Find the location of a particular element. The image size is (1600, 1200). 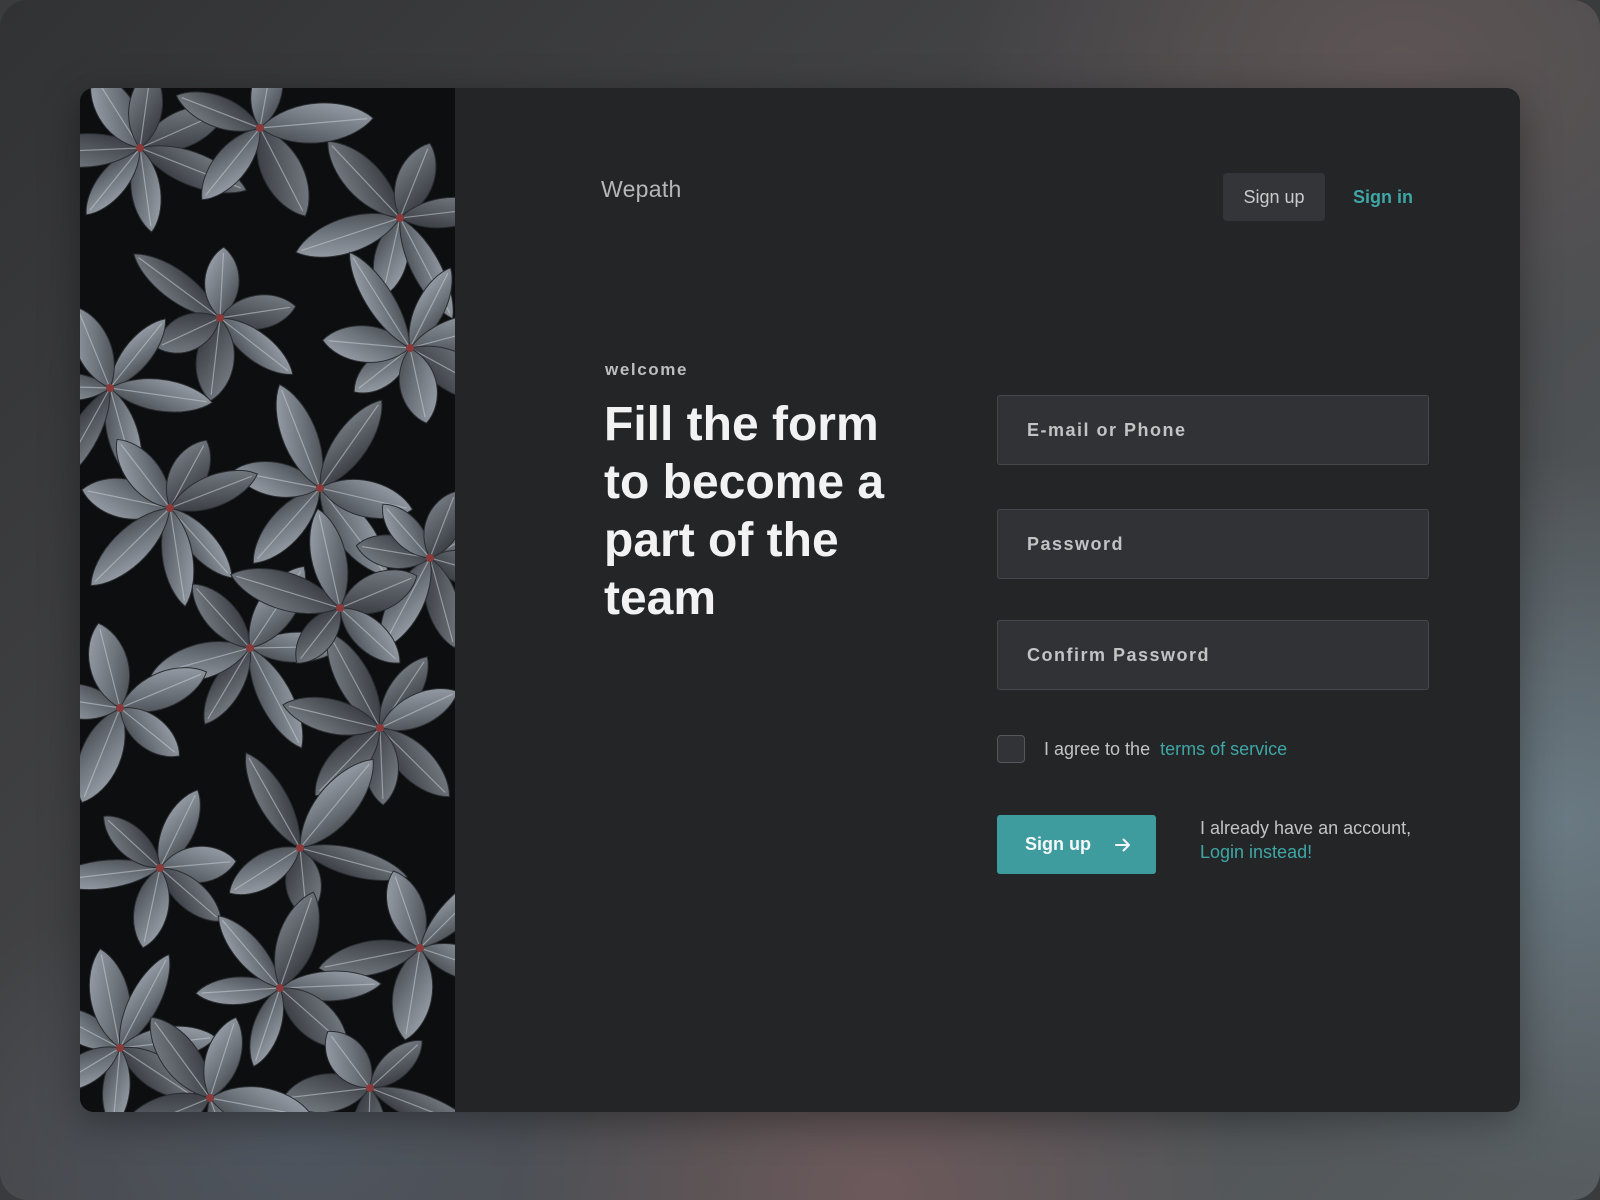

confirm-password-field is located at coordinates (1213, 655).